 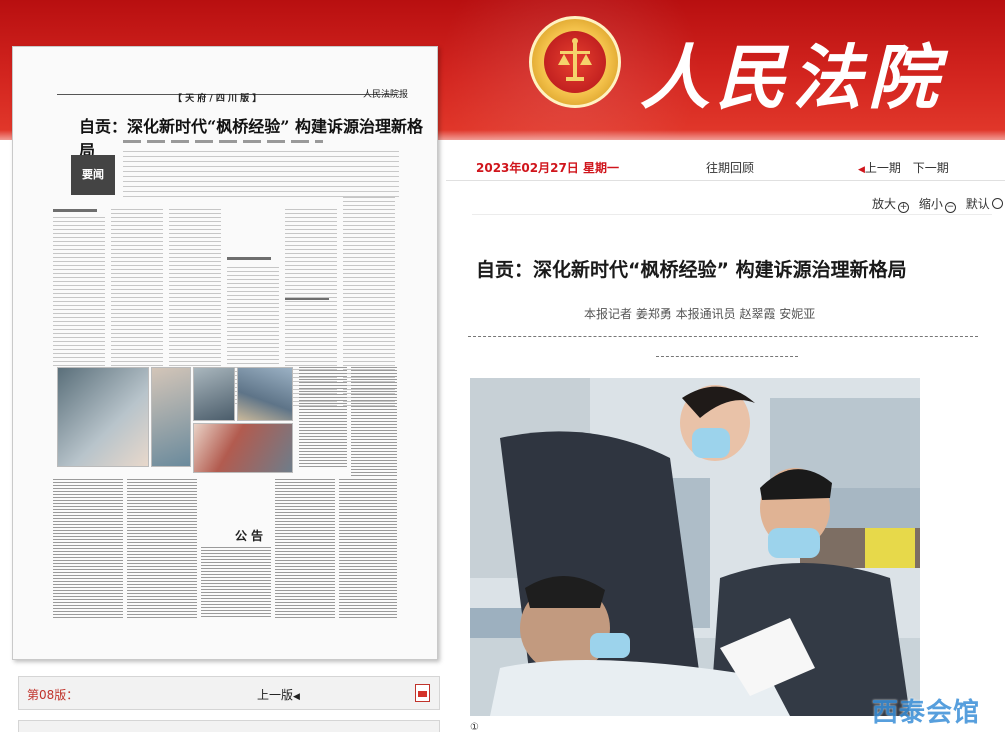 What do you see at coordinates (891, 204) in the screenshot?
I see `zoom-in-button: 放大 +` at bounding box center [891, 204].